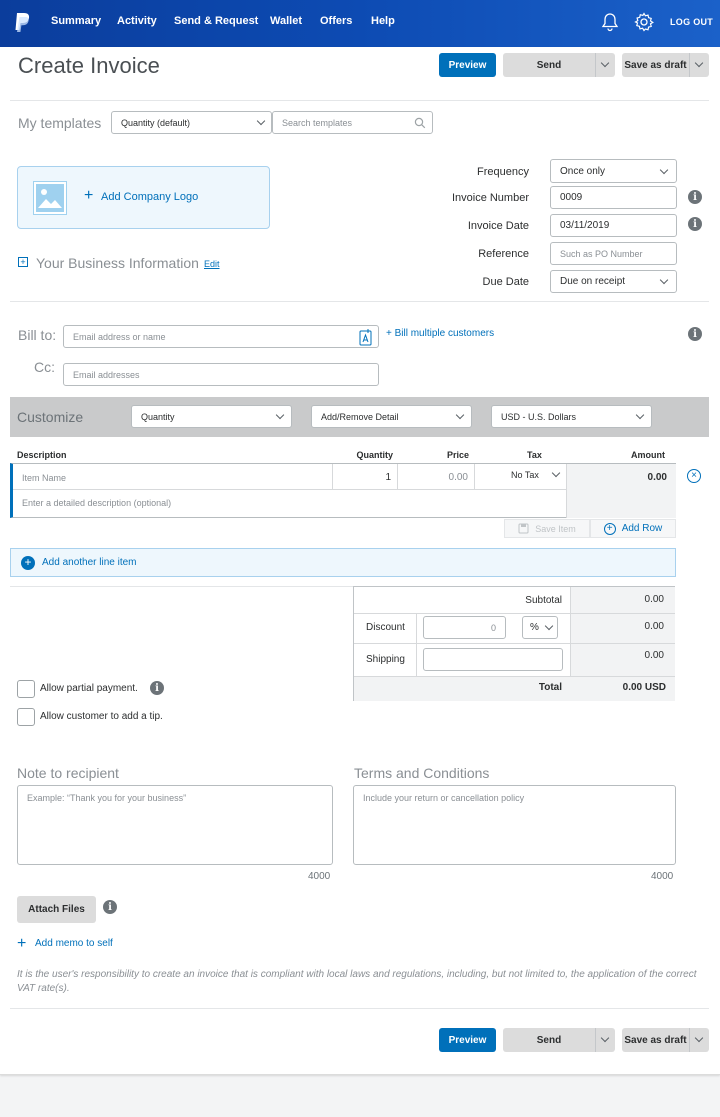 This screenshot has height=1117, width=720. What do you see at coordinates (26, 689) in the screenshot?
I see `partial-payment-checkbox` at bounding box center [26, 689].